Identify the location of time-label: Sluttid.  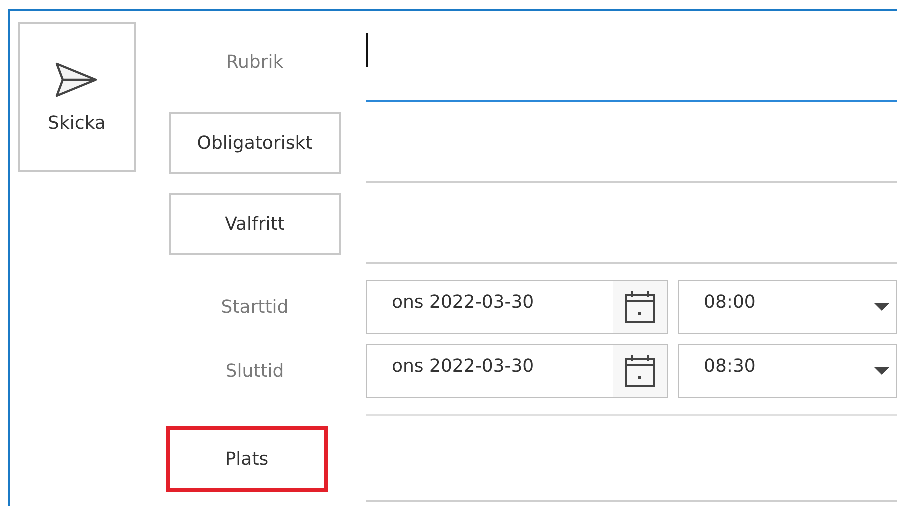
(255, 371).